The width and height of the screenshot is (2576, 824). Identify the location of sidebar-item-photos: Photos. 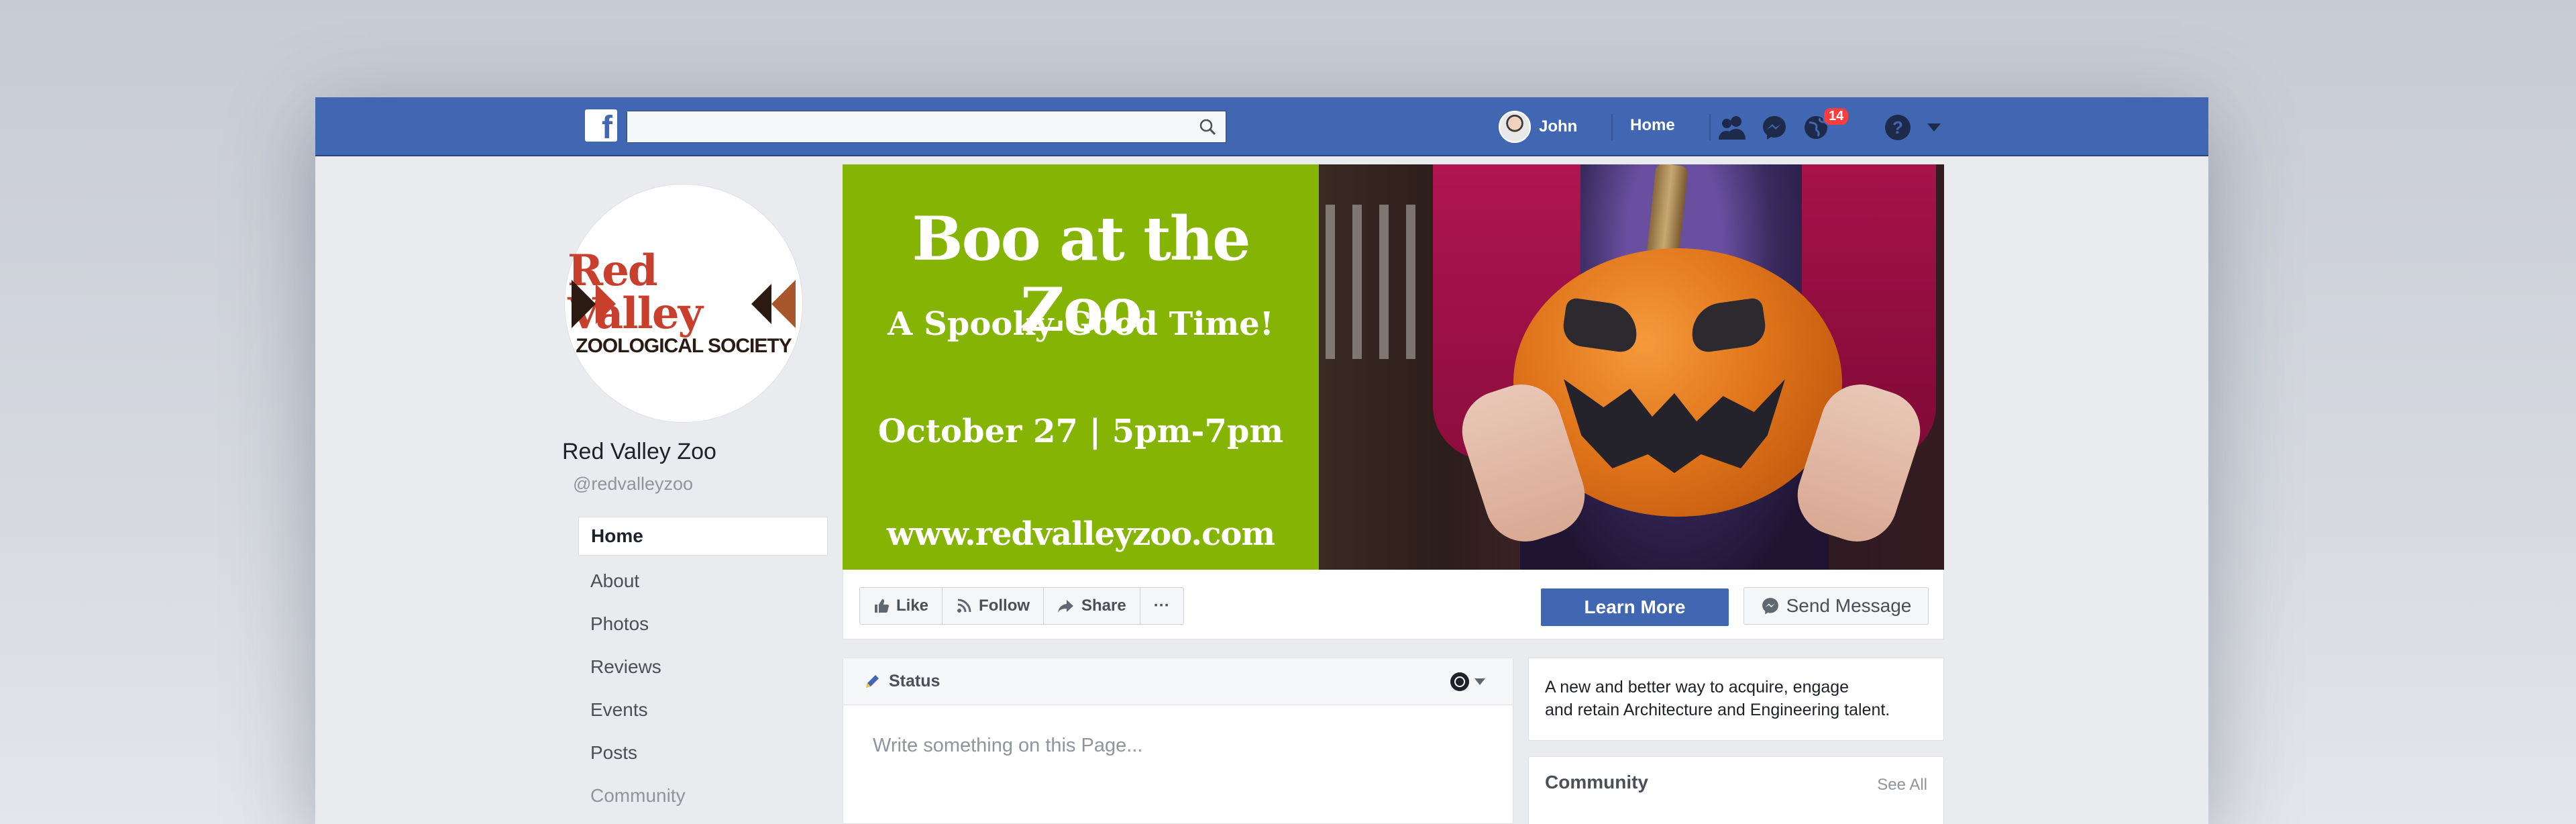
(703, 624).